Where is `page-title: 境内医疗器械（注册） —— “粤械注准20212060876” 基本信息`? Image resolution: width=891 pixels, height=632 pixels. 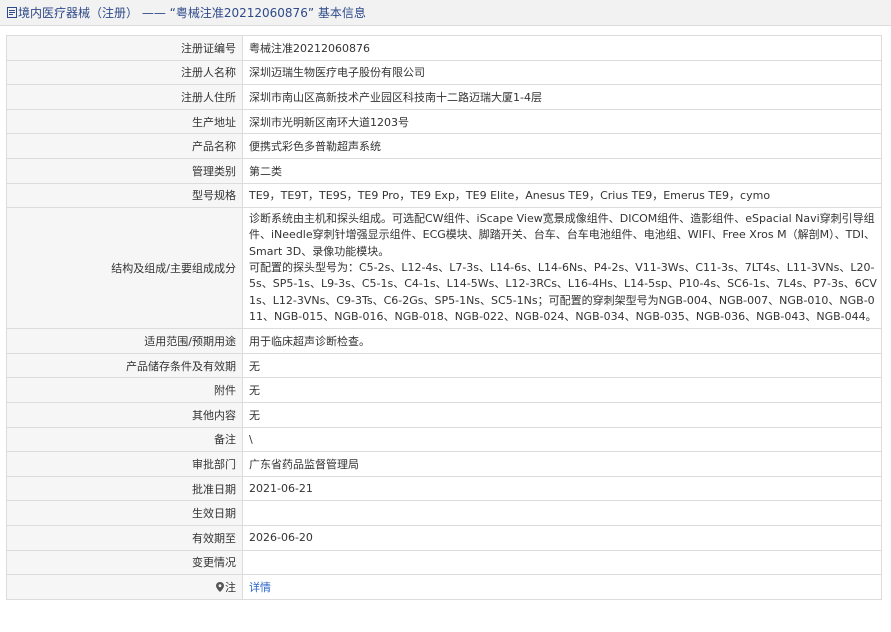 page-title: 境内医疗器械（注册） —— “粤械注准20212060876” 基本信息 is located at coordinates (192, 13).